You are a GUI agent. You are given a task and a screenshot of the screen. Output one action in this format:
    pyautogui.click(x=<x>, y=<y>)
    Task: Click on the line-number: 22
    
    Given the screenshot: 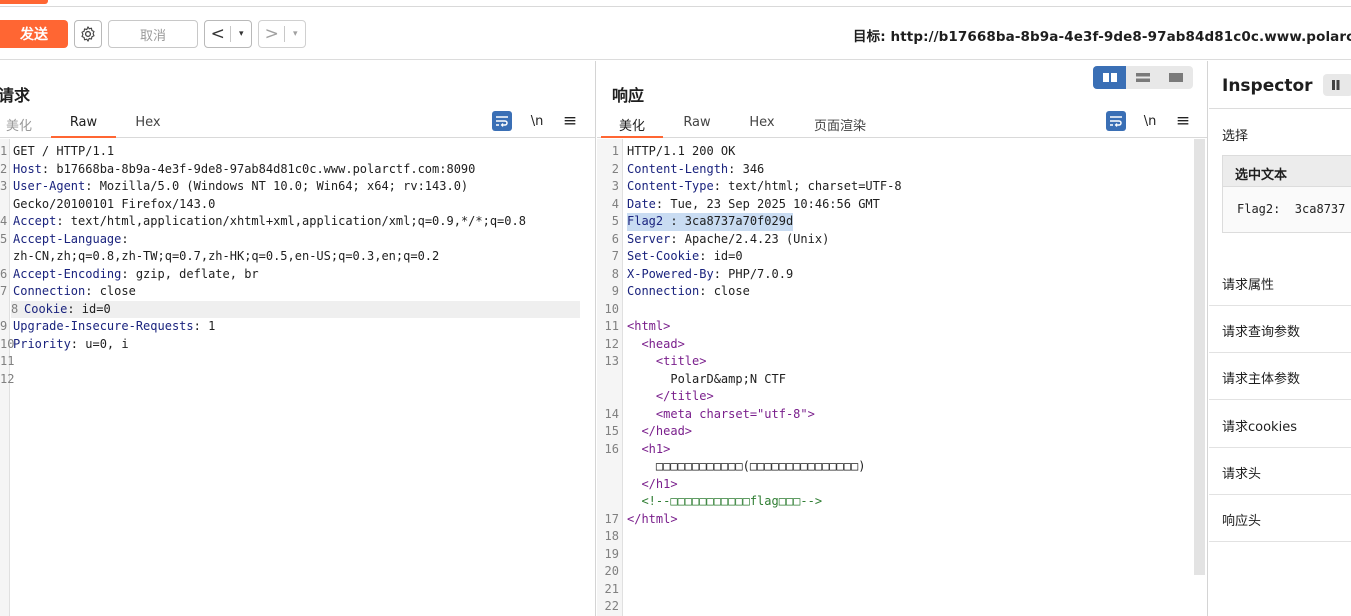 What is the action you would take?
    pyautogui.click(x=611, y=606)
    